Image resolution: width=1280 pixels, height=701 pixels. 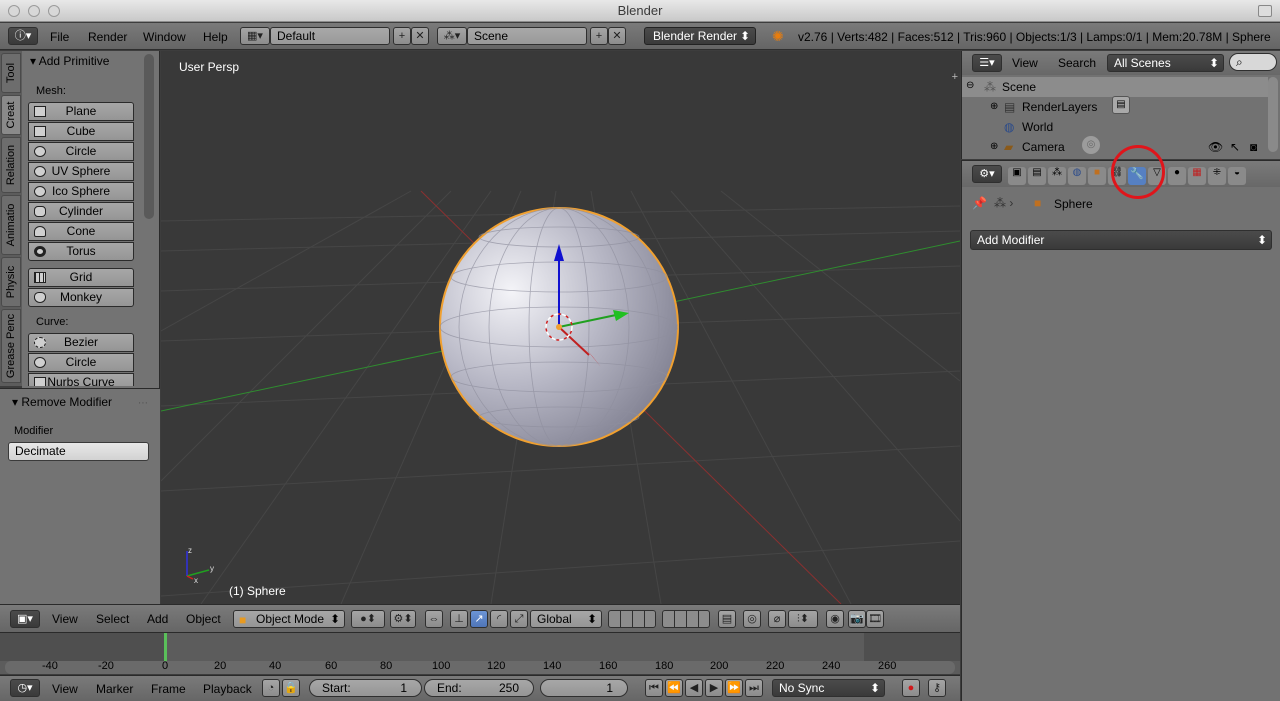 I want to click on render-layers-tab-icon: ▤, so click(x=1037, y=176).